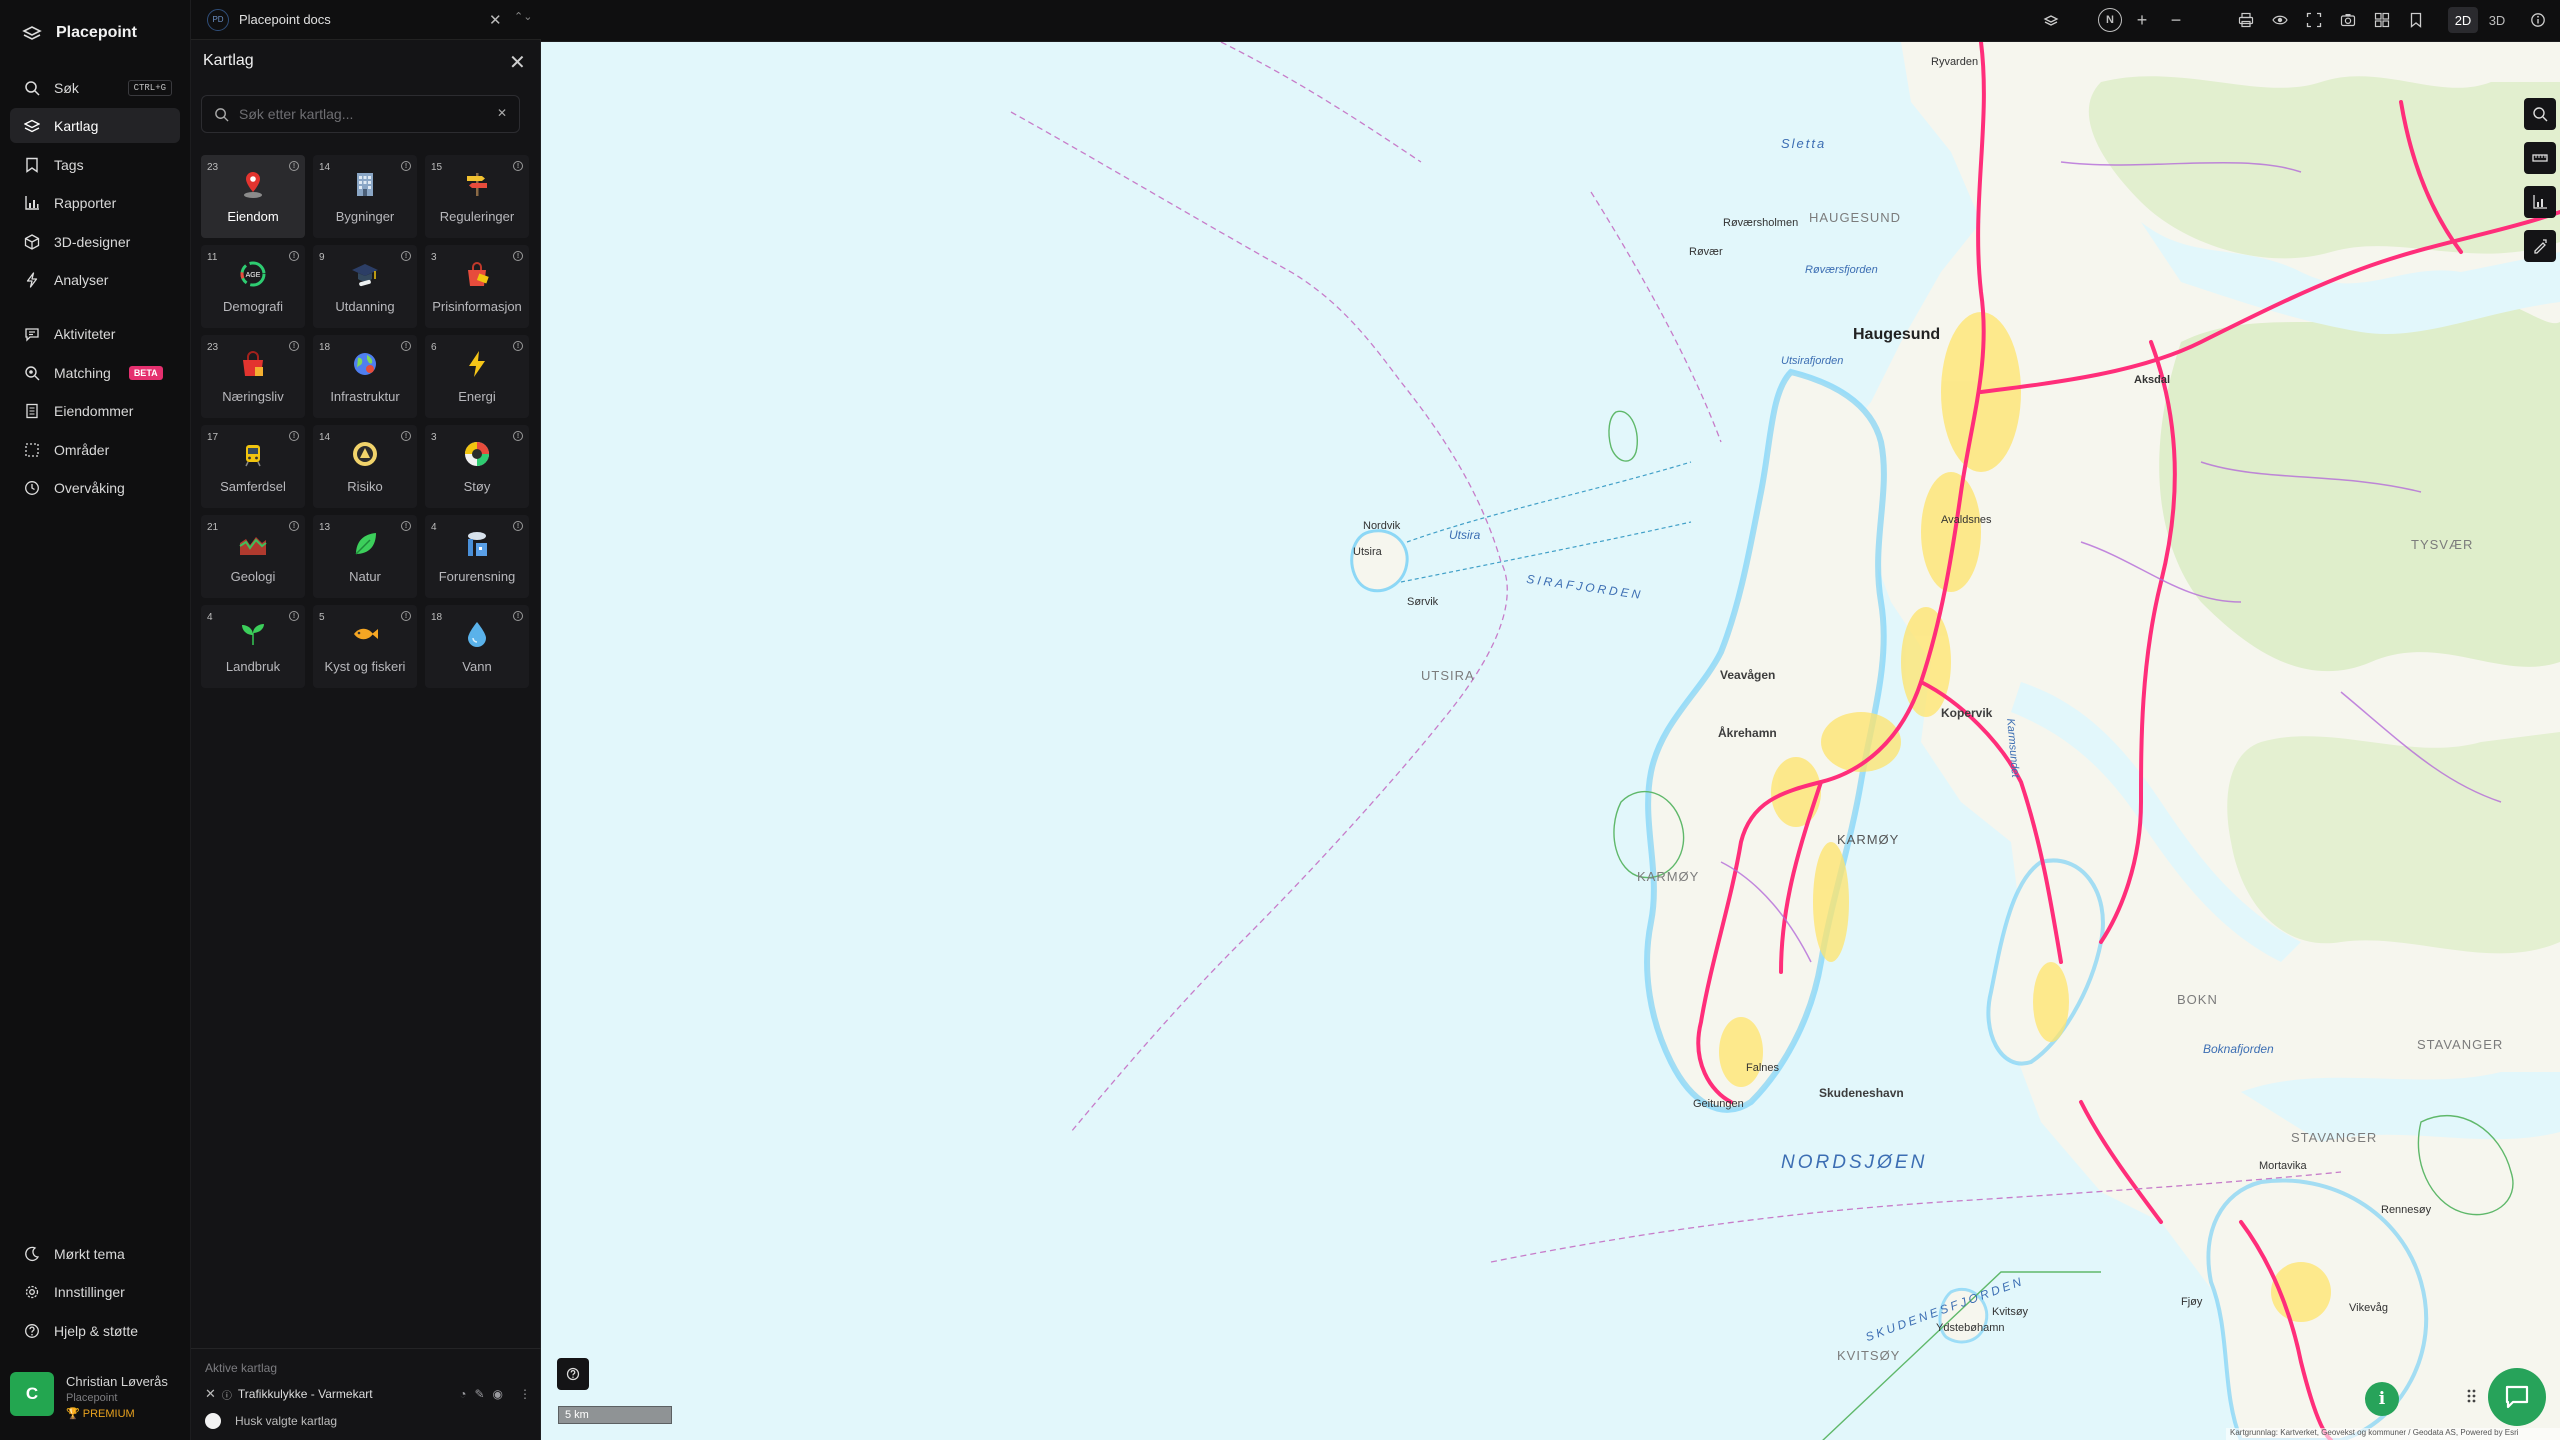 This screenshot has width=2560, height=1440. Describe the element at coordinates (2540, 158) in the screenshot. I see `map-tool-measure` at that location.